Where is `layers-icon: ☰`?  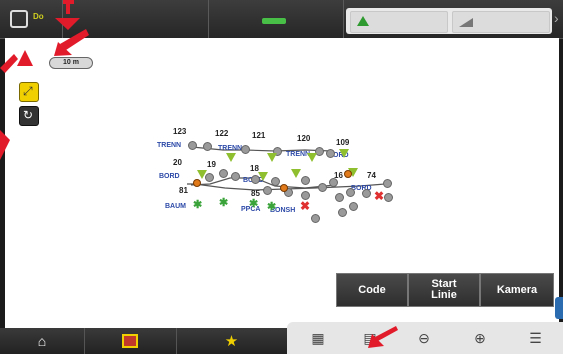
layers-icon: ☰ is located at coordinates (535, 337).